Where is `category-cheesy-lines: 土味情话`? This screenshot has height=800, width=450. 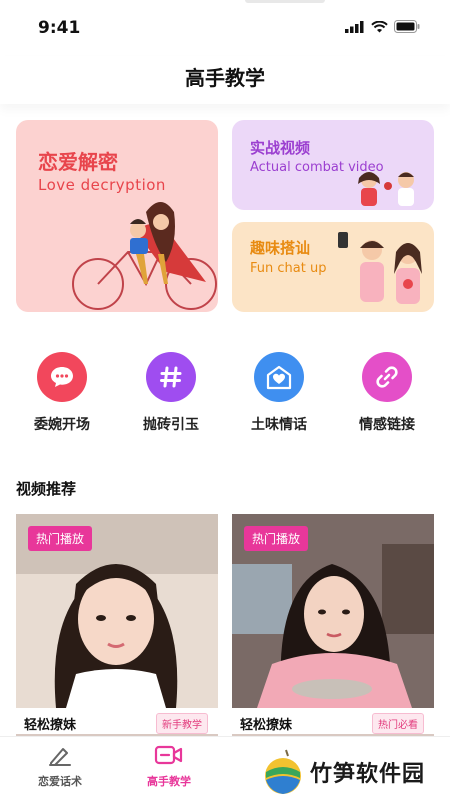 category-cheesy-lines: 土味情话 is located at coordinates (279, 393).